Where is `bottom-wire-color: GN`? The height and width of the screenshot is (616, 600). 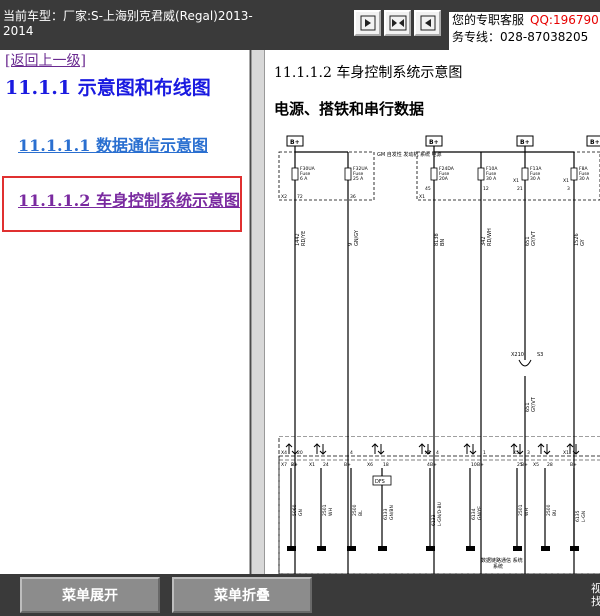 bottom-wire-color: GN is located at coordinates (301, 512).